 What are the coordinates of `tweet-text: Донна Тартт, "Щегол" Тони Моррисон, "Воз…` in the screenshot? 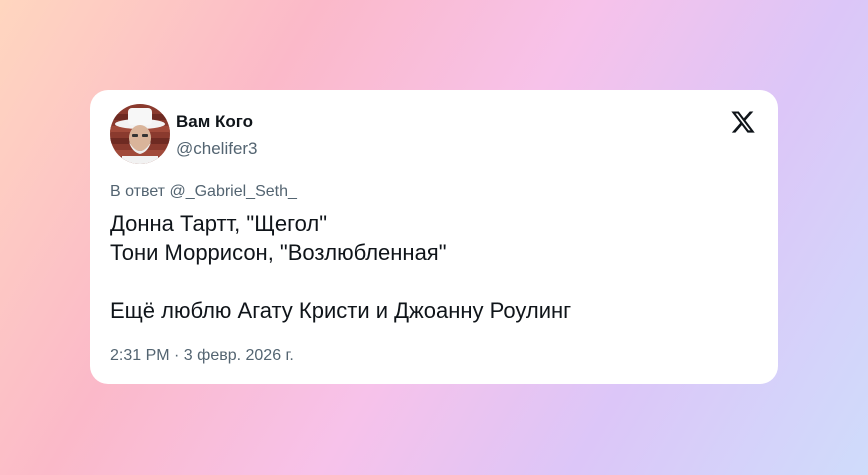 It's located at (340, 267).